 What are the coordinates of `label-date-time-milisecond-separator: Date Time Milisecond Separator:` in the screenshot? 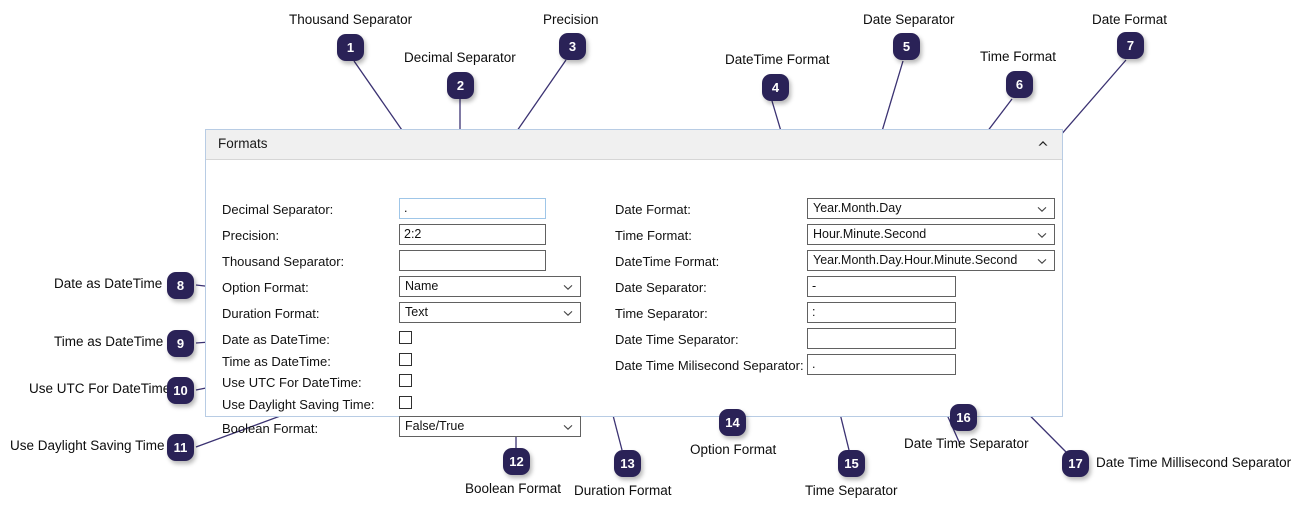 It's located at (709, 365).